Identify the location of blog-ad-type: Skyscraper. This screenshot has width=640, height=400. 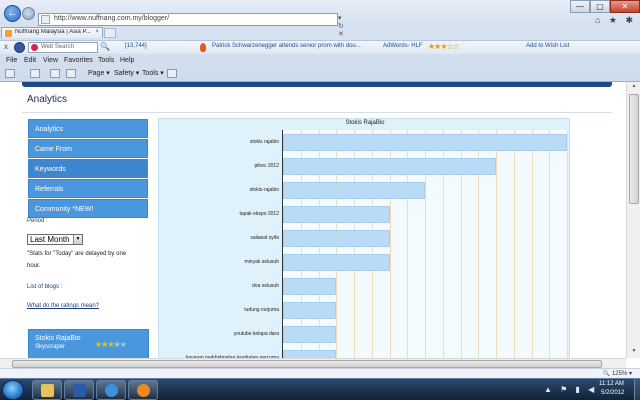
(50, 347).